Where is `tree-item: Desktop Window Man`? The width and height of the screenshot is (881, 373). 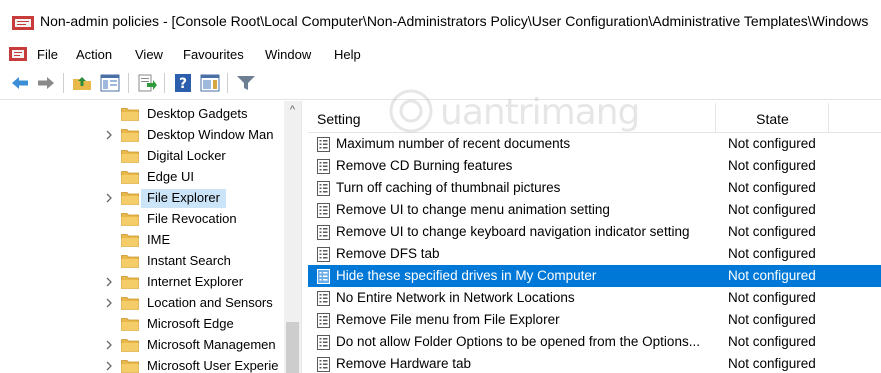 tree-item: Desktop Window Man is located at coordinates (142, 135).